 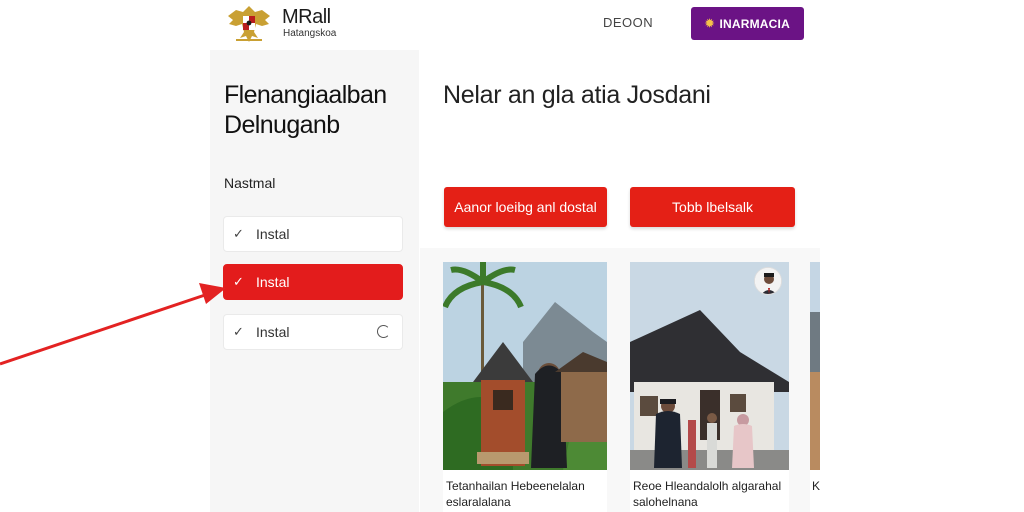 I want to click on sidebar-title: Flenangiaalban Delnuganb, so click(x=305, y=110).